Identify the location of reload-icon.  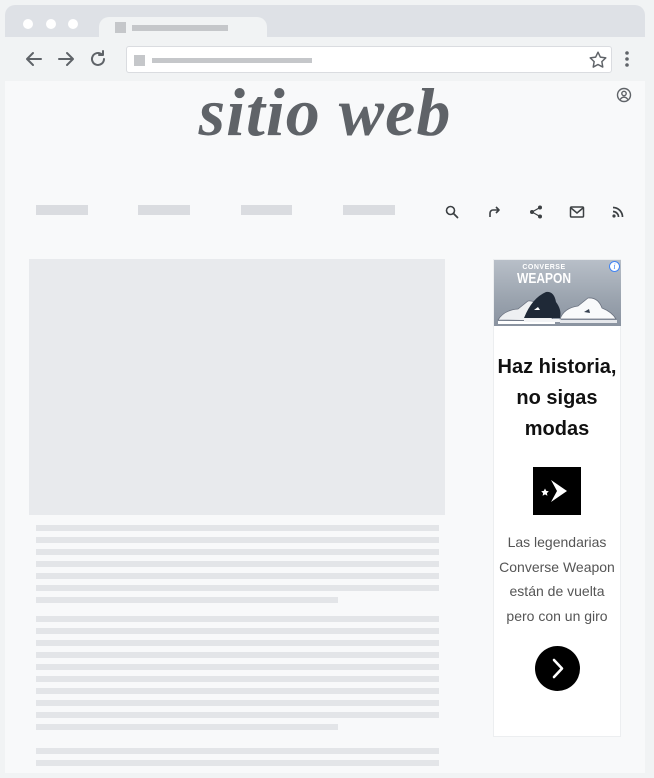
(98, 59).